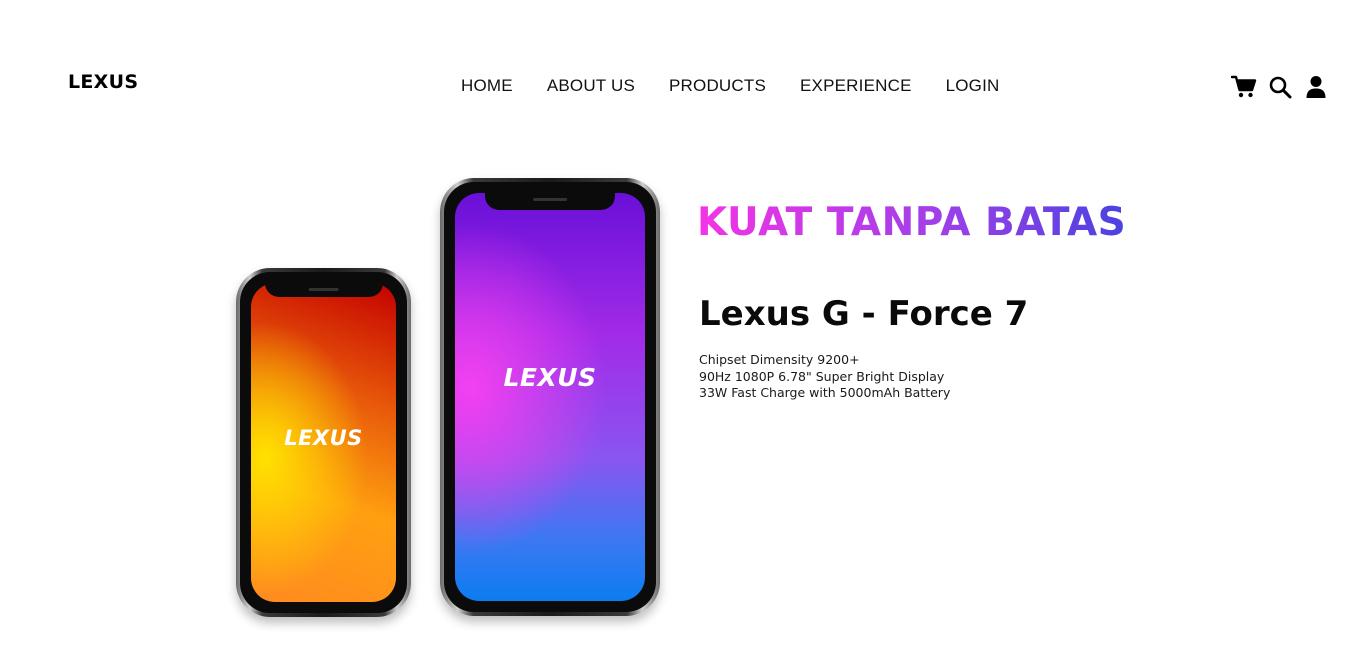 The width and height of the screenshot is (1345, 649). Describe the element at coordinates (856, 86) in the screenshot. I see `nav-experience: EXPERIENCE` at that location.